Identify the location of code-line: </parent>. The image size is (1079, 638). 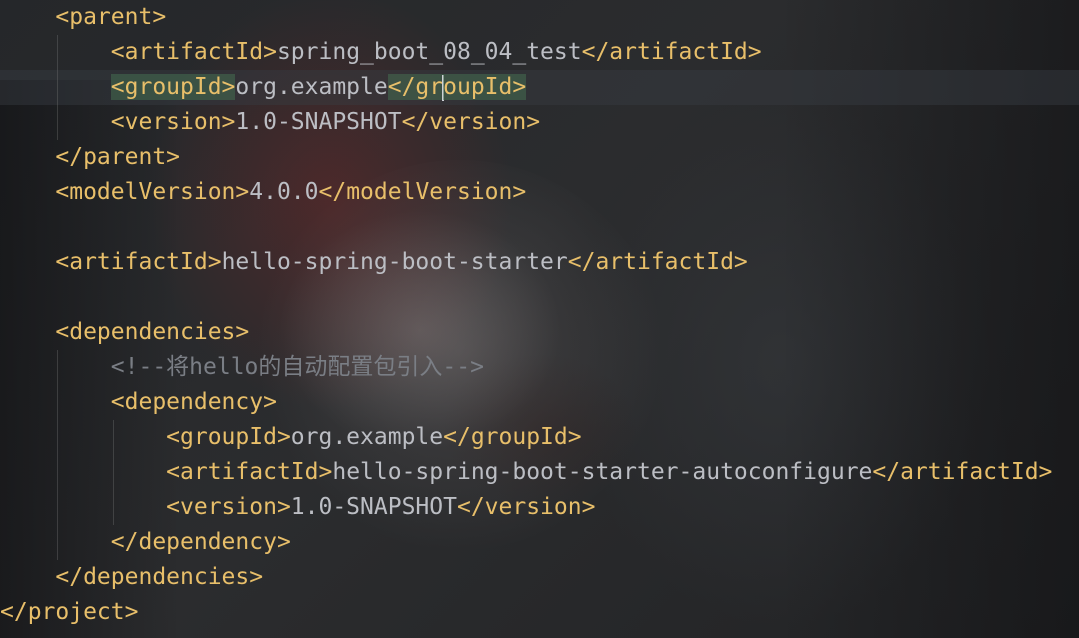
(90, 157).